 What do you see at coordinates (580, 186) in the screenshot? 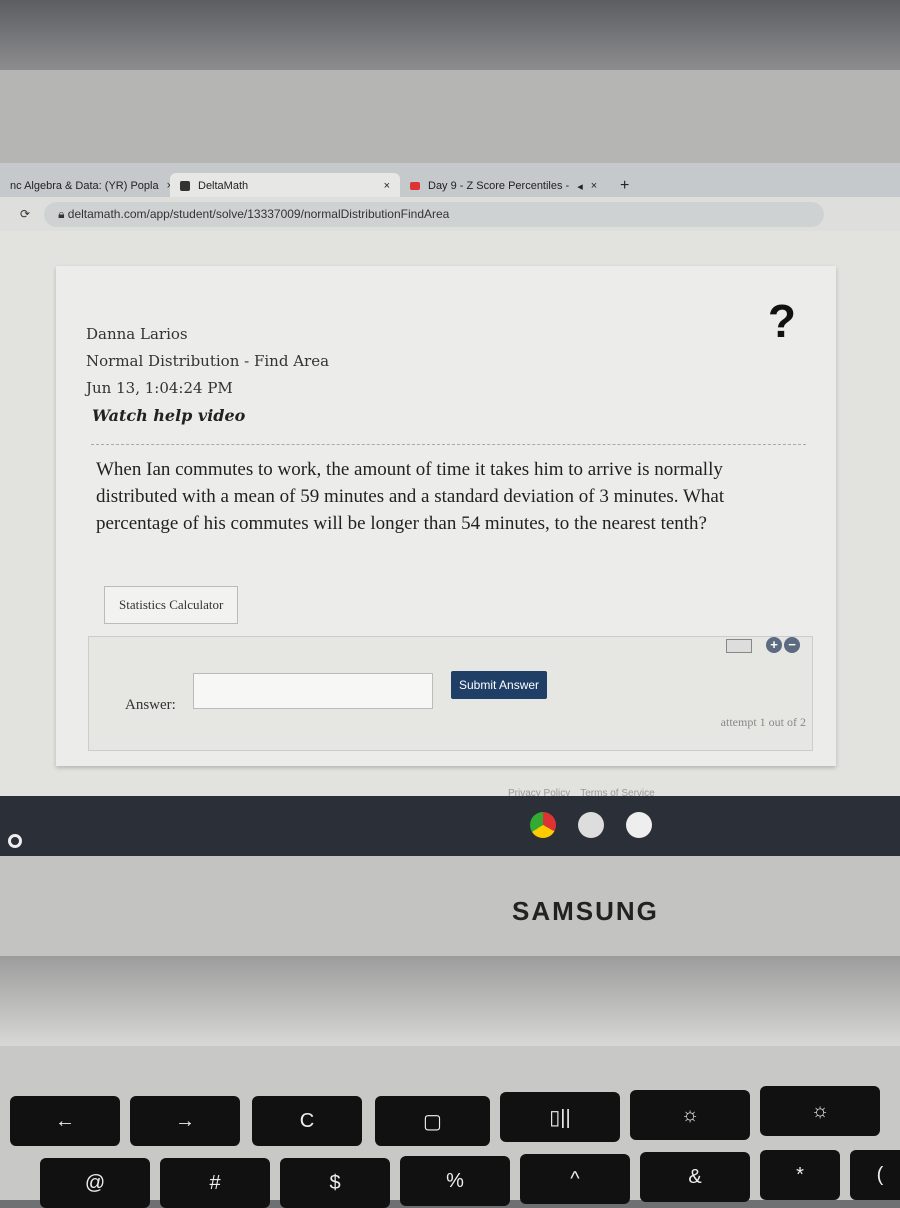
I see `speaker-icon: ◂` at bounding box center [580, 186].